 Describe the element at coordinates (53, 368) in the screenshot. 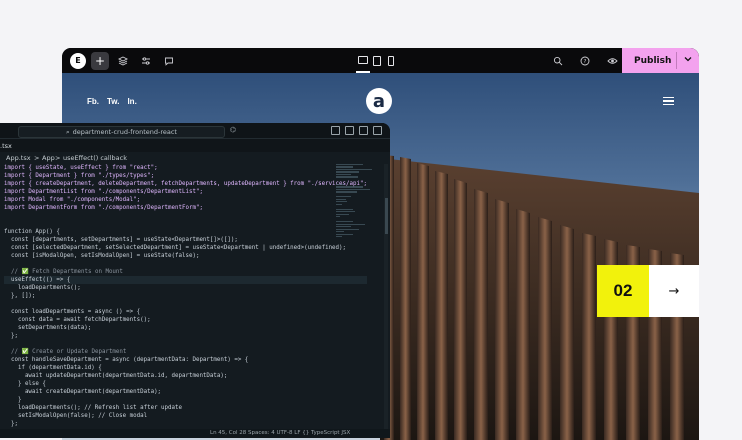

I see `code-line: if (departmentData.id) {` at that location.